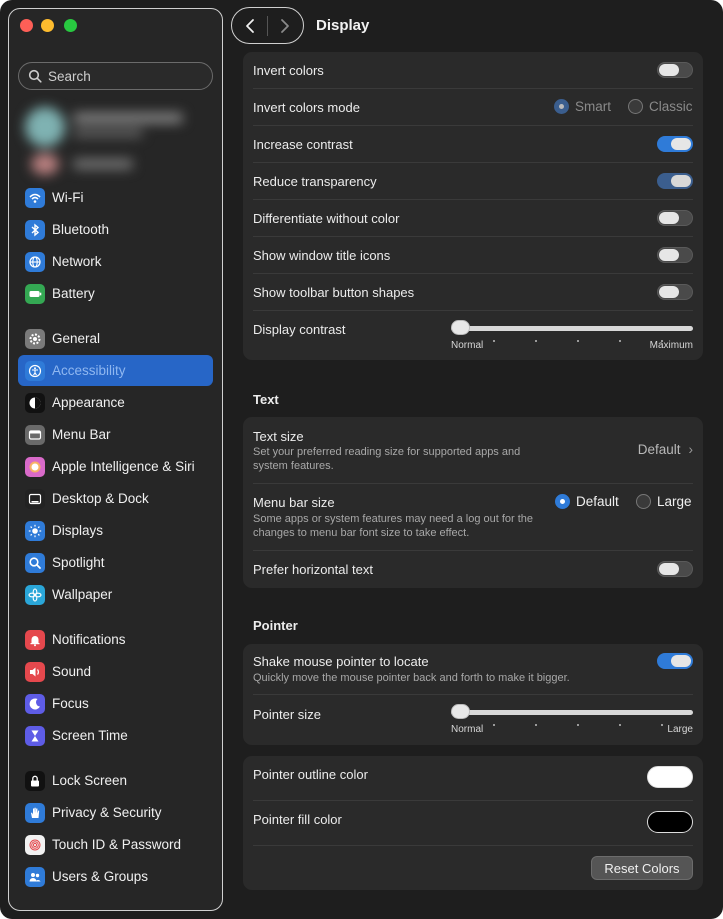  What do you see at coordinates (115, 293) in the screenshot?
I see `sidebar-item-battery: Battery` at bounding box center [115, 293].